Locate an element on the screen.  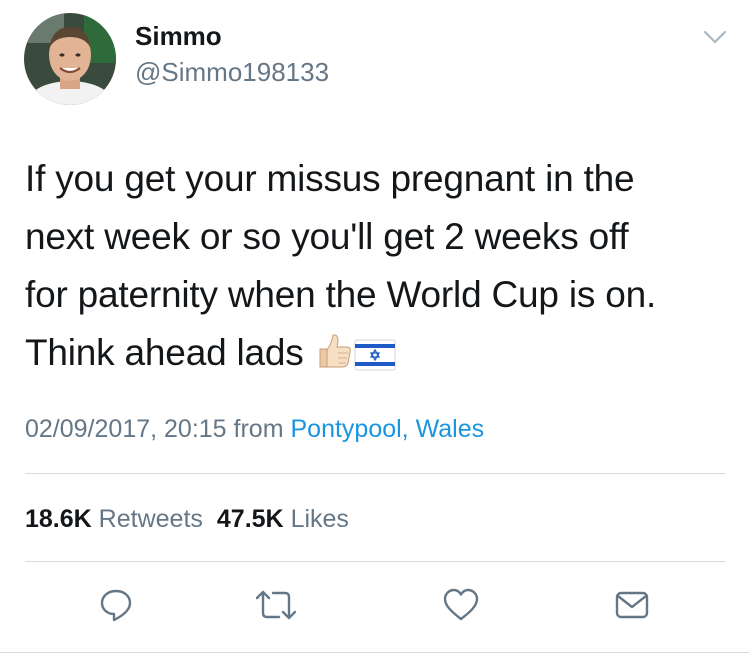
chevron-down-icon is located at coordinates (715, 37).